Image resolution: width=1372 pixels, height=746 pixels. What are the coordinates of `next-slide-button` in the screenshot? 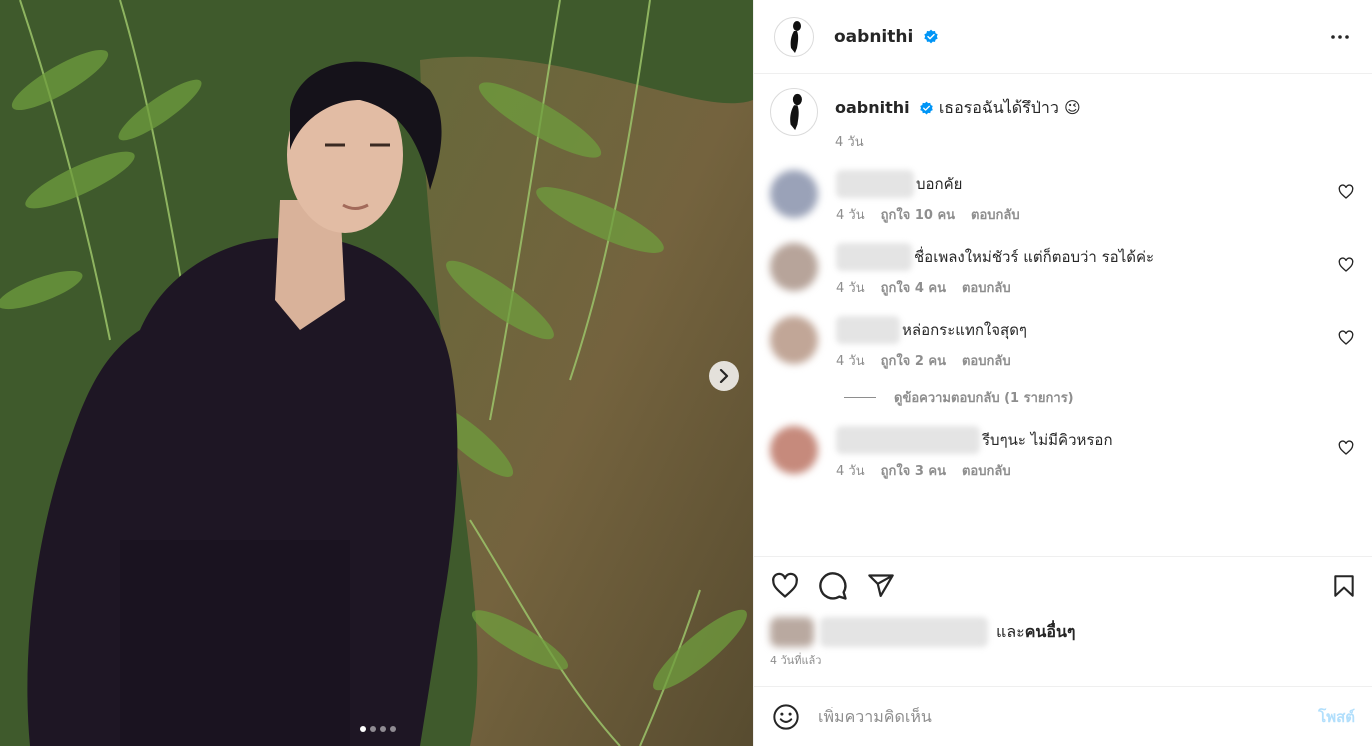 It's located at (724, 376).